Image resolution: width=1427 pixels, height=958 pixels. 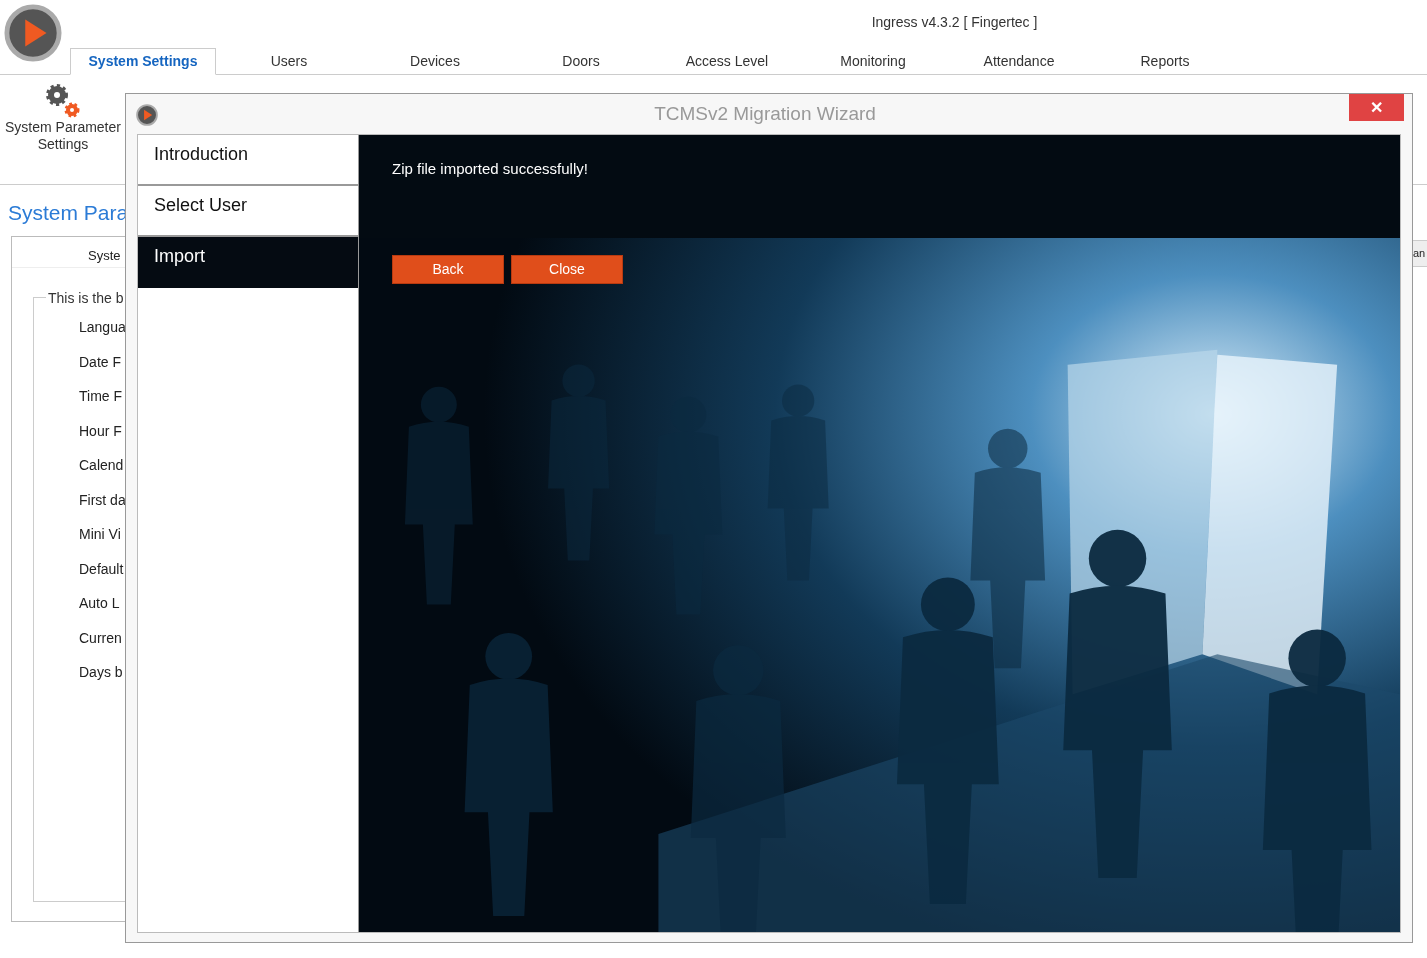 I want to click on ribbon-tab: Doors, so click(x=581, y=61).